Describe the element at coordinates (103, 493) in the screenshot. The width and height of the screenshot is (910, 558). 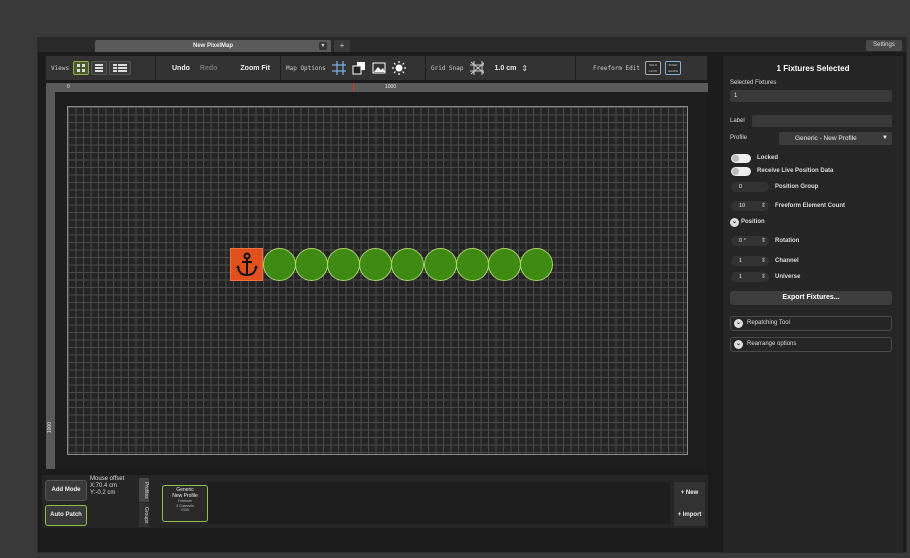
I see `mouse-offset-y: Y:-0.2 cm` at that location.